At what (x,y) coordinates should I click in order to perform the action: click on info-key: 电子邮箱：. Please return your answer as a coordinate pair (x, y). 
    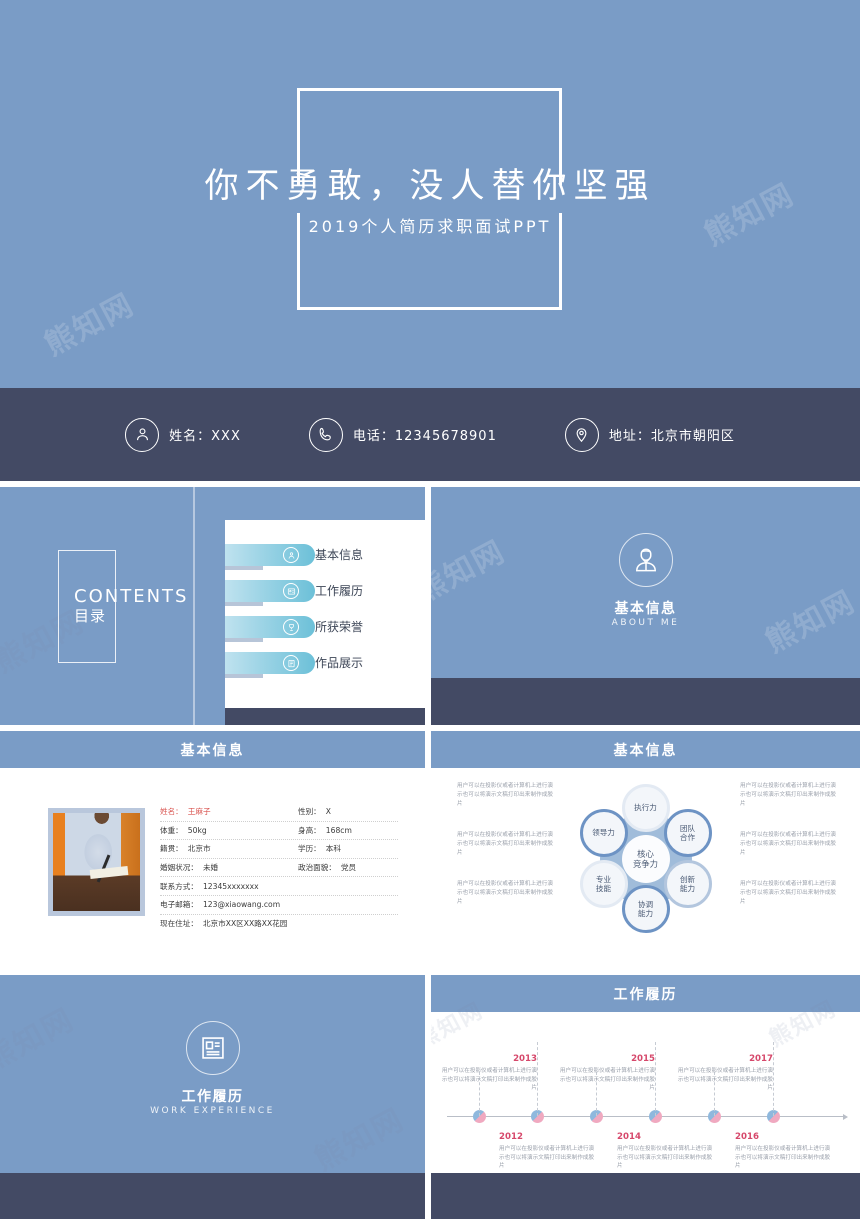
    Looking at the image, I should click on (179, 905).